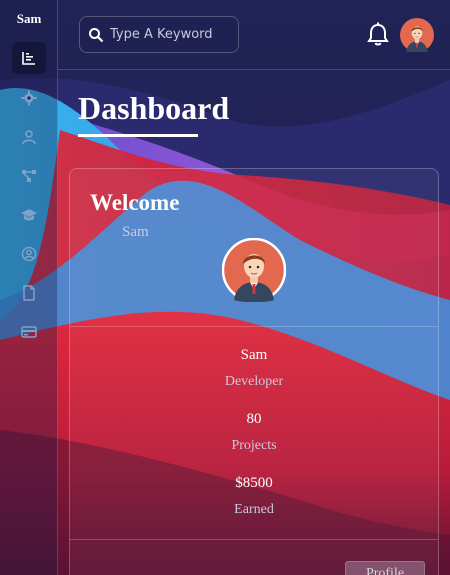  I want to click on welcome-heading: Welcome, so click(135, 202).